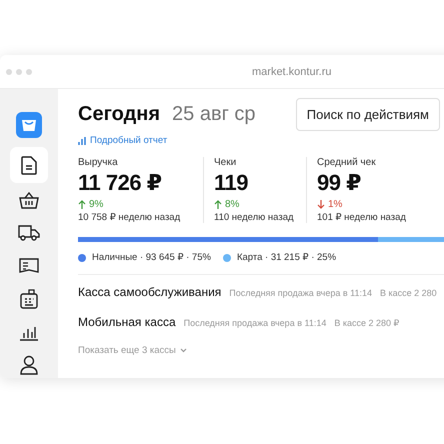 This screenshot has height=444, width=444. Describe the element at coordinates (150, 292) in the screenshot. I see `register-name: Касса самообслуживания` at that location.